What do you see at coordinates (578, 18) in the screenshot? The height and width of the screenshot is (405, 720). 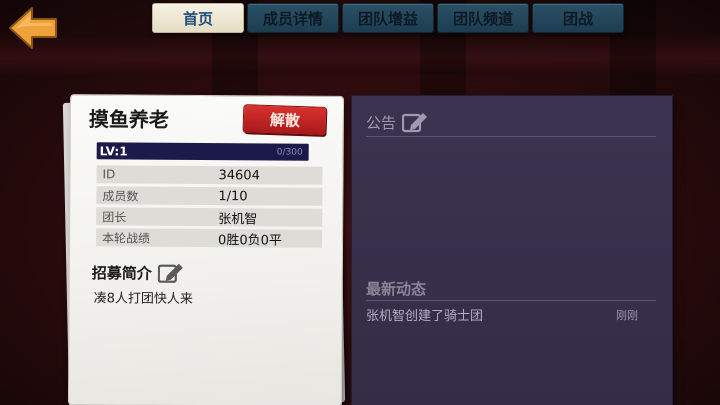 I see `tab-team-battle: 团战` at bounding box center [578, 18].